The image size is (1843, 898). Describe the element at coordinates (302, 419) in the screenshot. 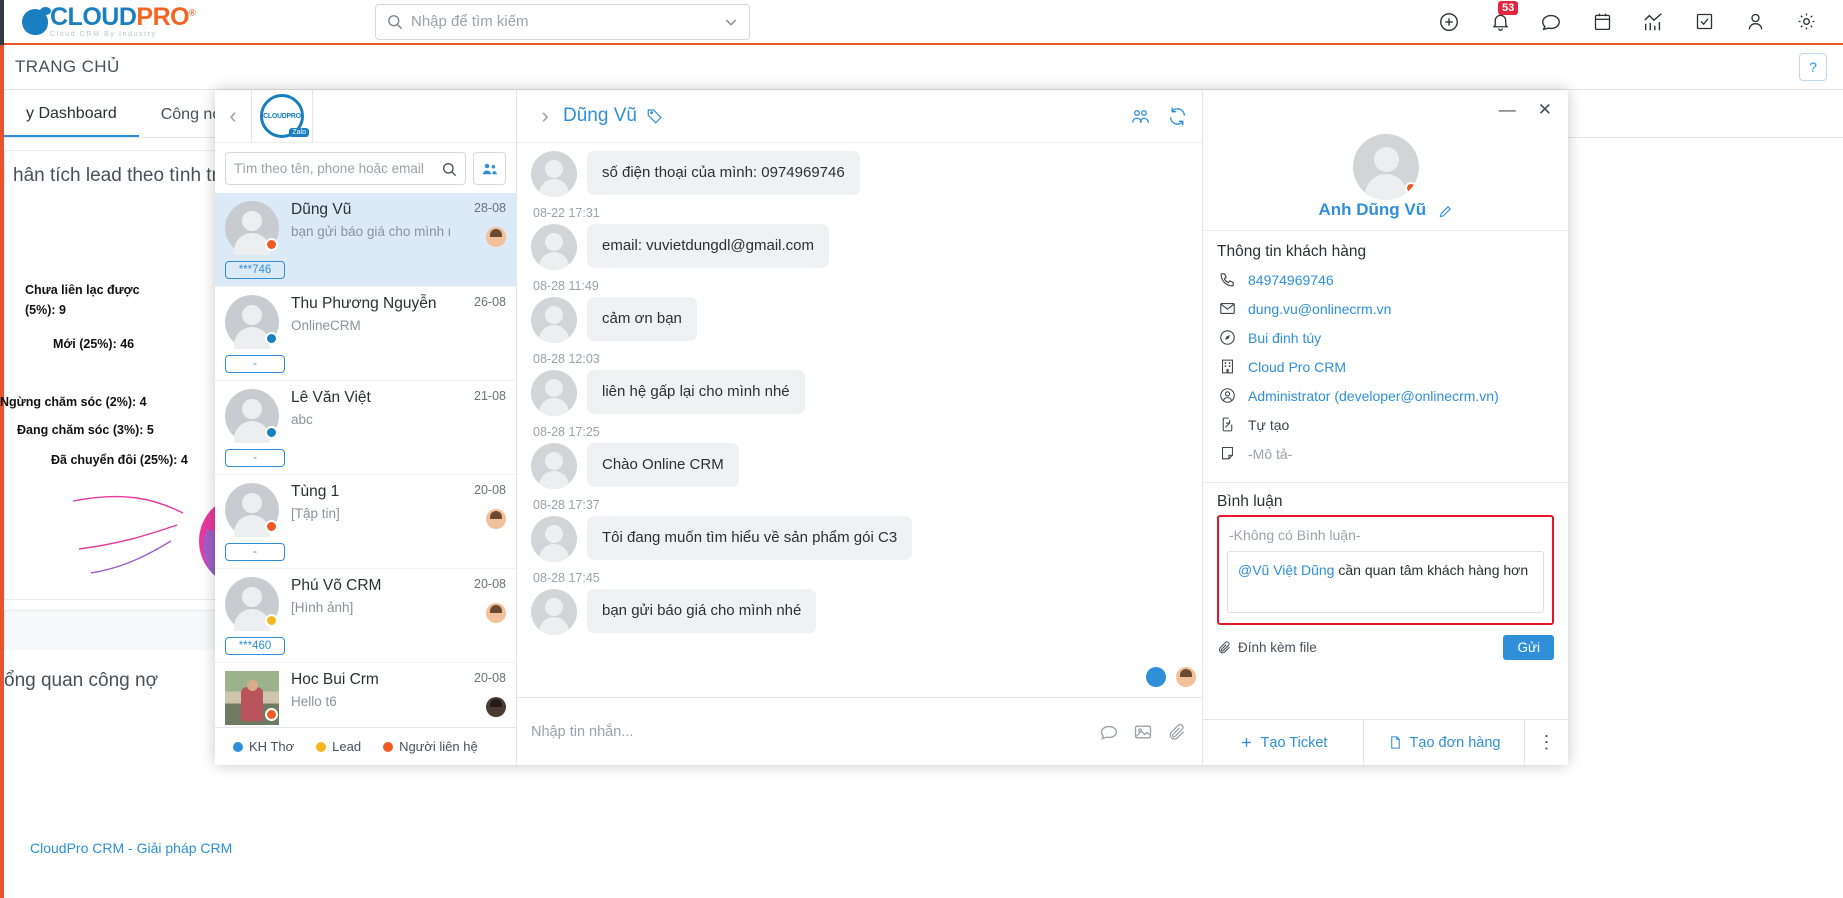

I see `message-preview: abc` at that location.